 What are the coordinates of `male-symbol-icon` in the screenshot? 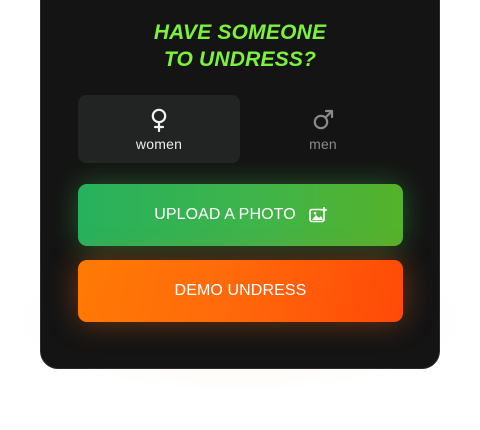 It's located at (323, 119).